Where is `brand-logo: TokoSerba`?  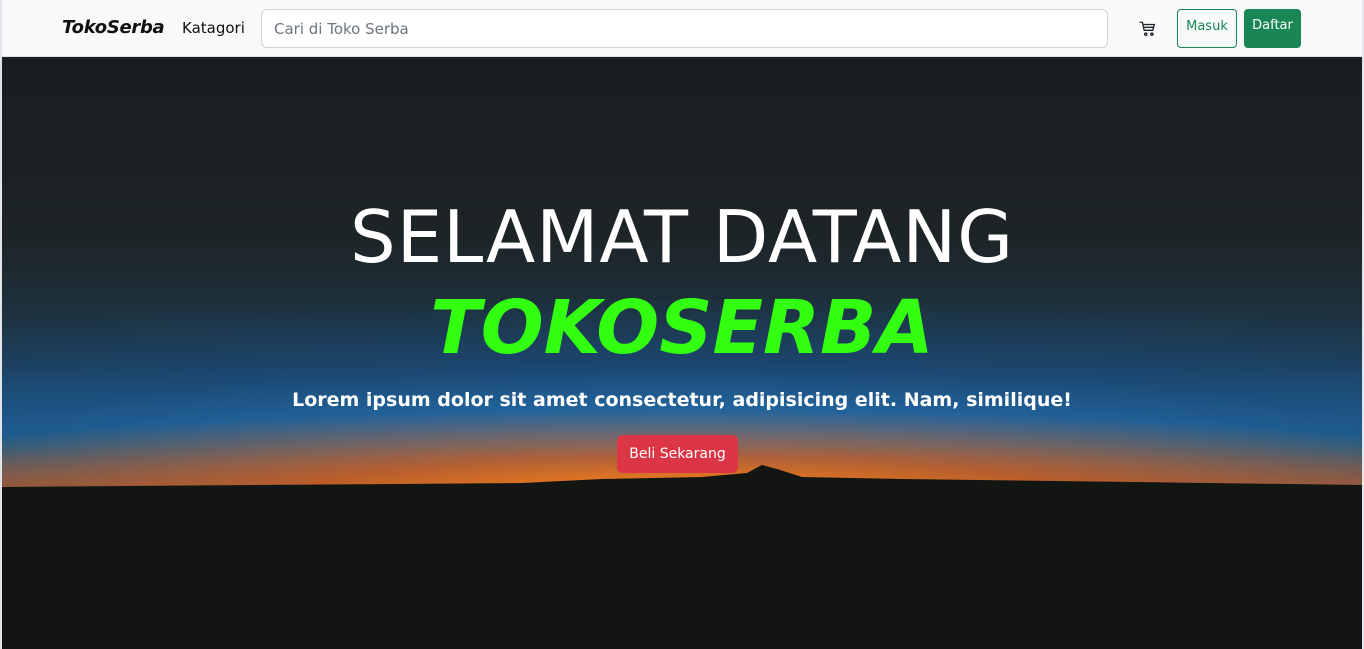 brand-logo: TokoSerba is located at coordinates (113, 27).